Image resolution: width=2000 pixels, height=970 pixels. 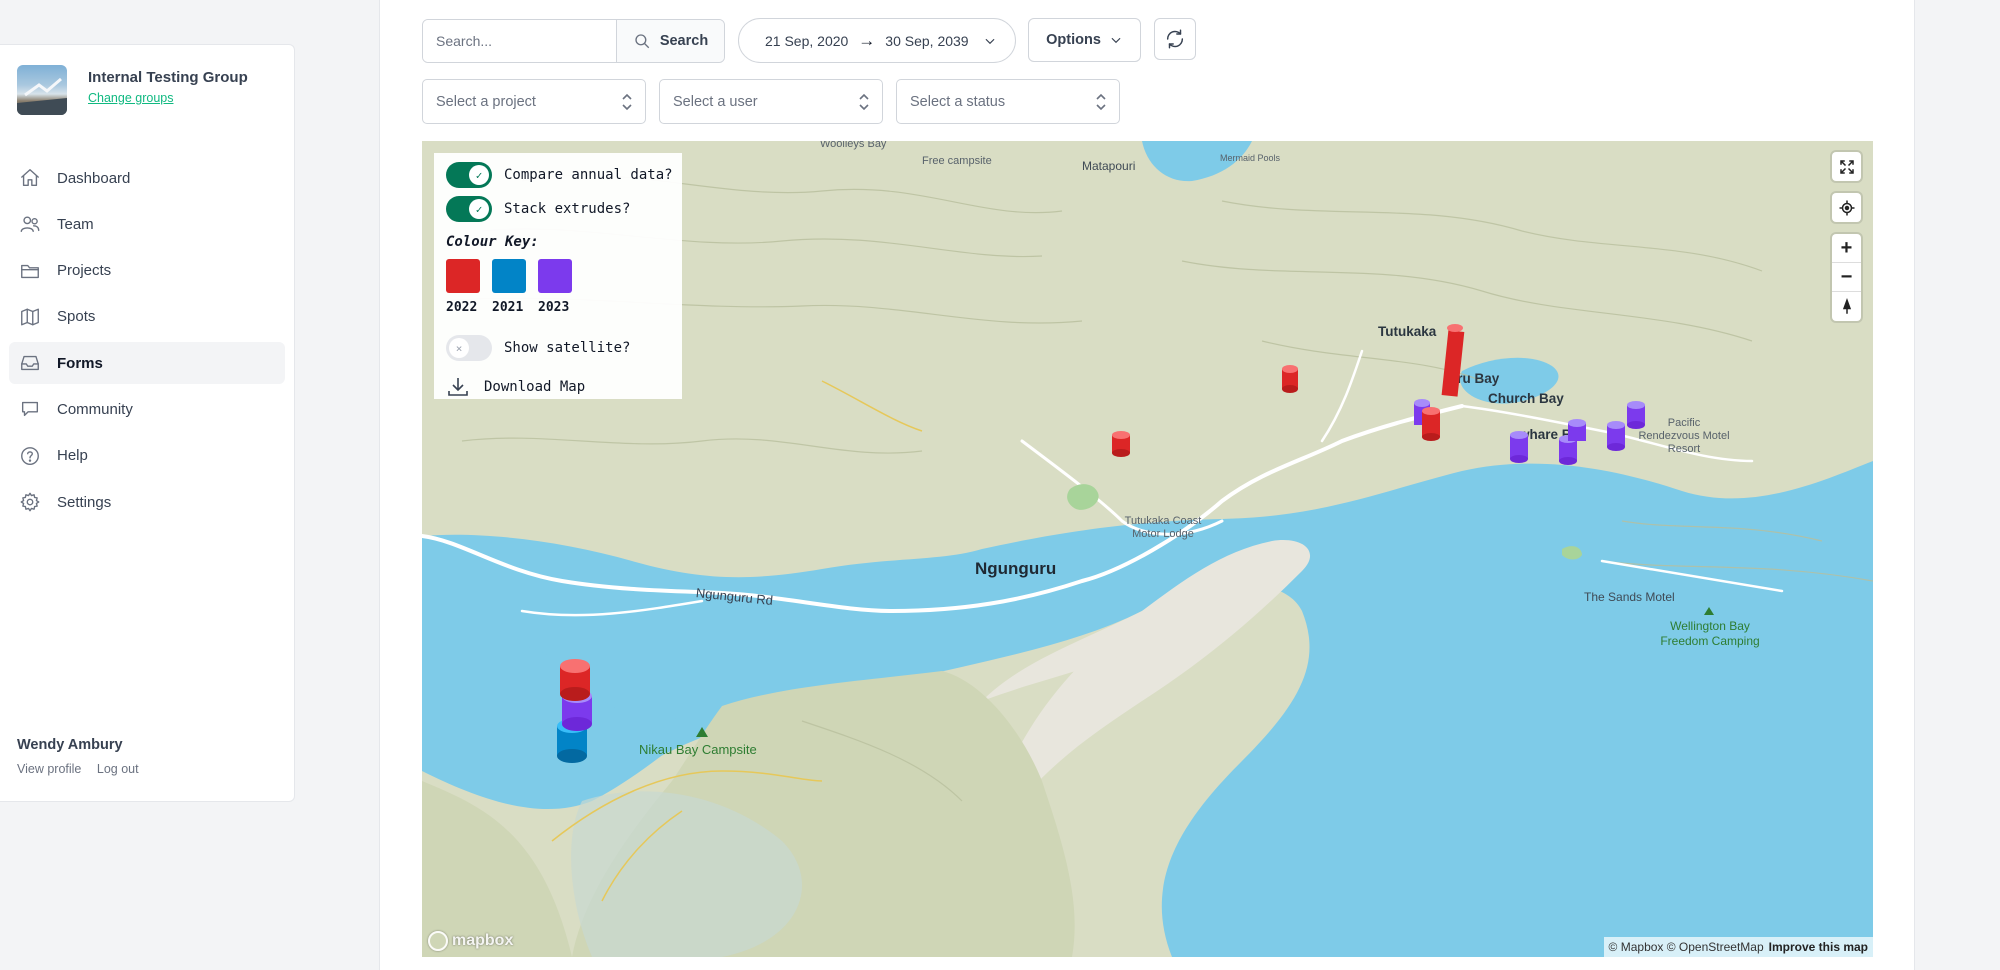 What do you see at coordinates (567, 348) in the screenshot?
I see `satellite-label: Show satellite?` at bounding box center [567, 348].